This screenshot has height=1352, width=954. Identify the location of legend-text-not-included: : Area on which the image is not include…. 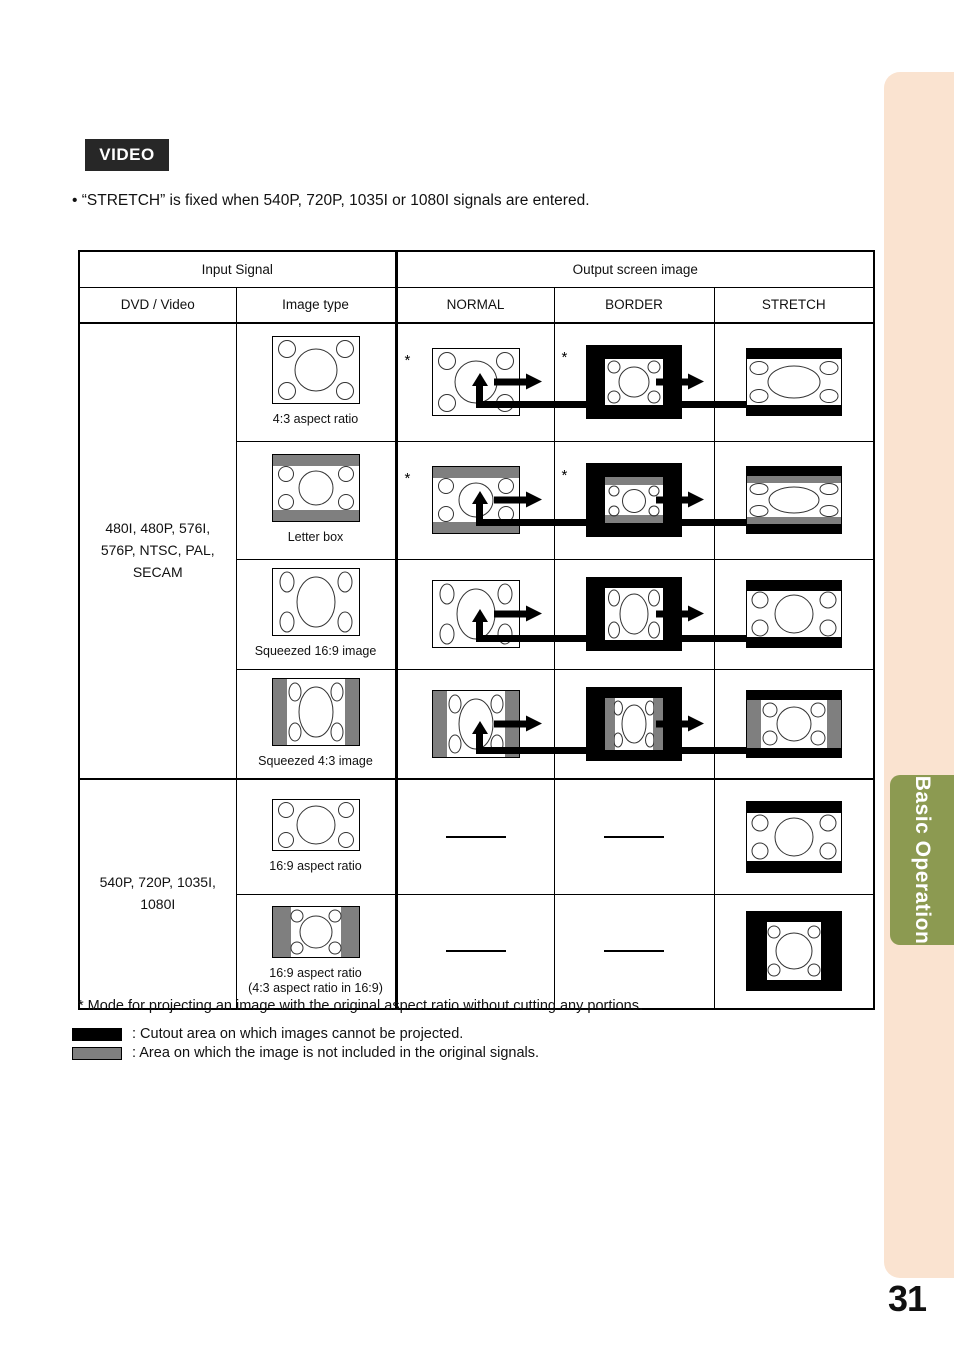
(336, 1053).